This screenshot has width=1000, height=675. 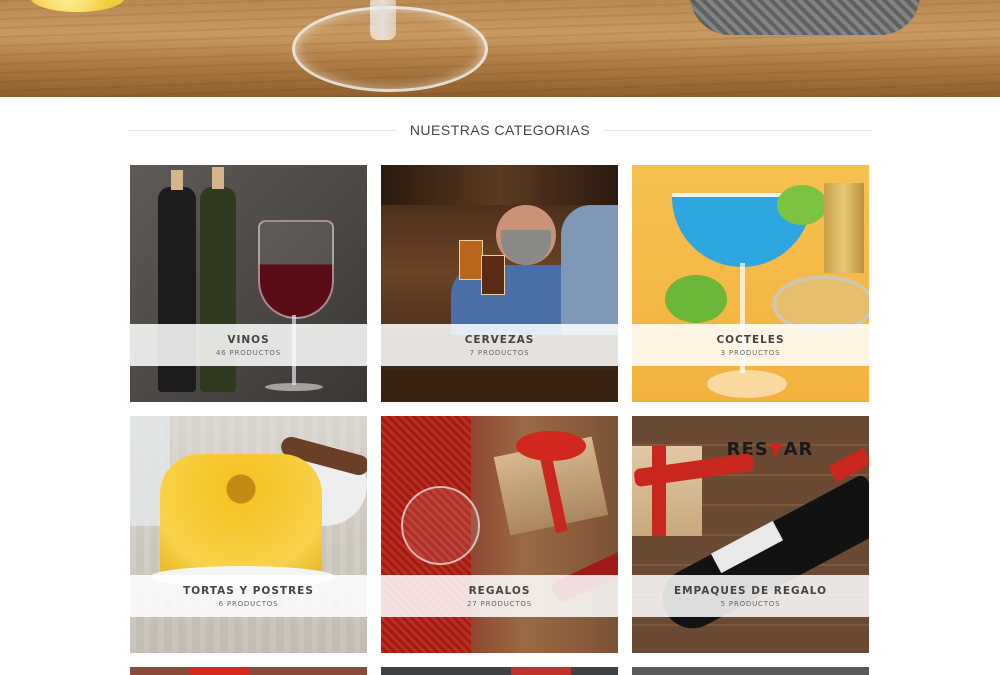 I want to click on category-card-regalos: REGALOS 27 PRODUCTOS, so click(x=499, y=534).